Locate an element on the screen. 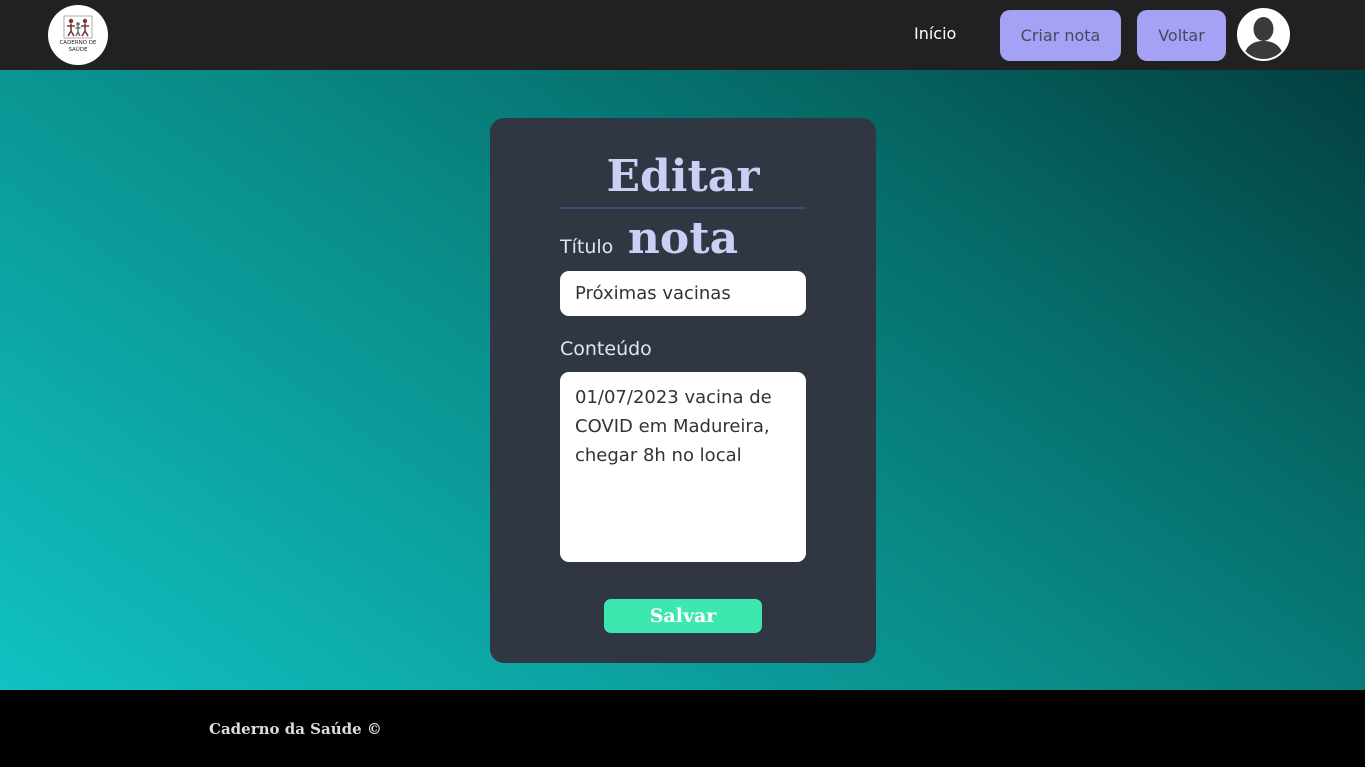  back-button: Voltar is located at coordinates (1181, 35).